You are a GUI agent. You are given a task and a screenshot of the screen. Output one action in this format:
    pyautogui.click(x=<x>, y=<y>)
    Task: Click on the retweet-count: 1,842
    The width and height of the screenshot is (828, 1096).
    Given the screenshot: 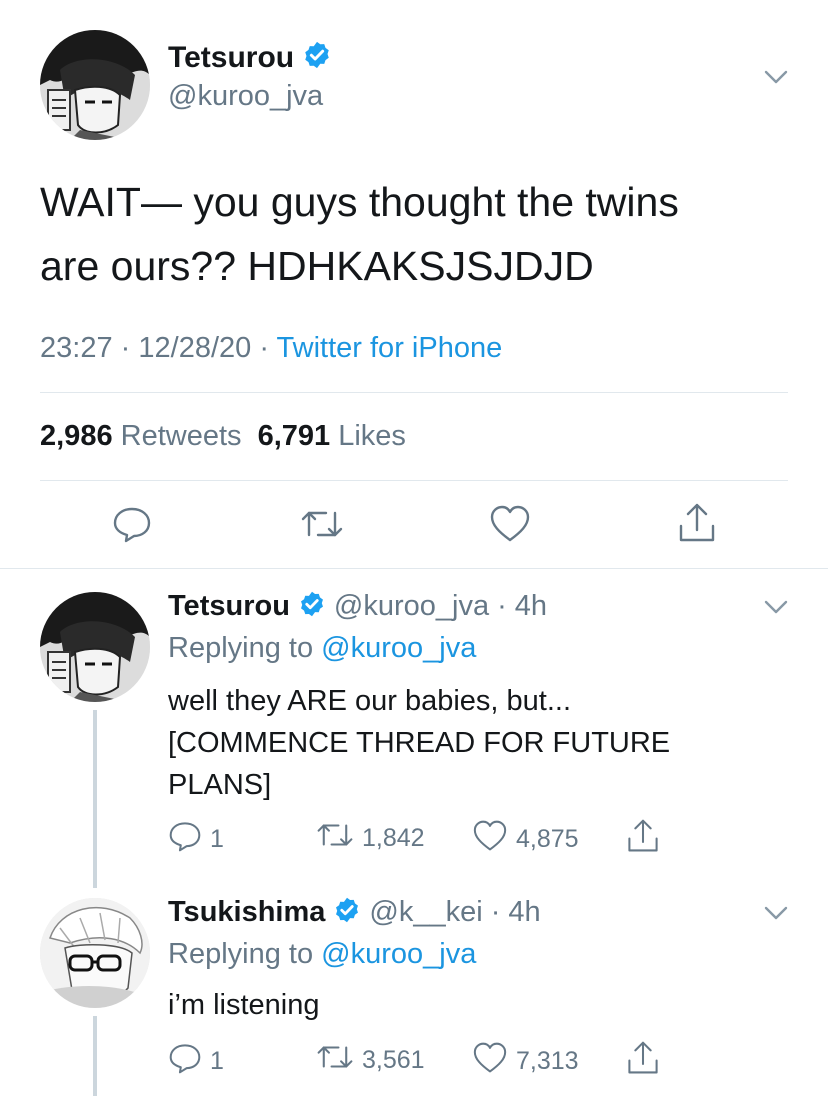 What is the action you would take?
    pyautogui.click(x=393, y=838)
    